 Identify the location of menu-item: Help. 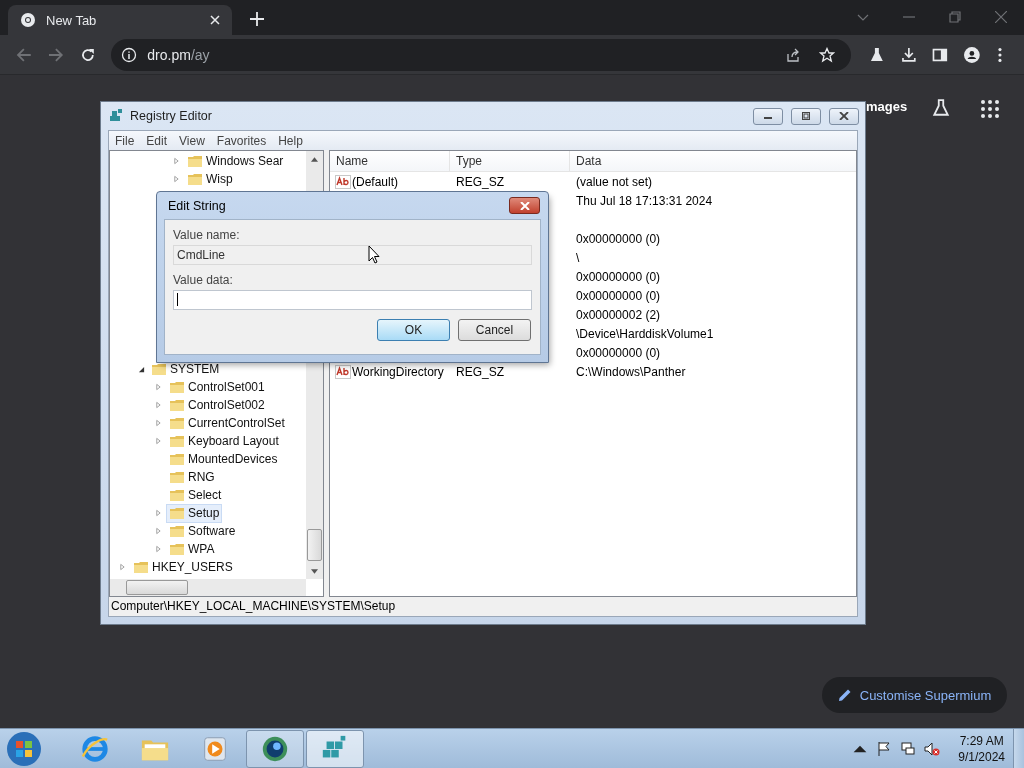
(290, 140).